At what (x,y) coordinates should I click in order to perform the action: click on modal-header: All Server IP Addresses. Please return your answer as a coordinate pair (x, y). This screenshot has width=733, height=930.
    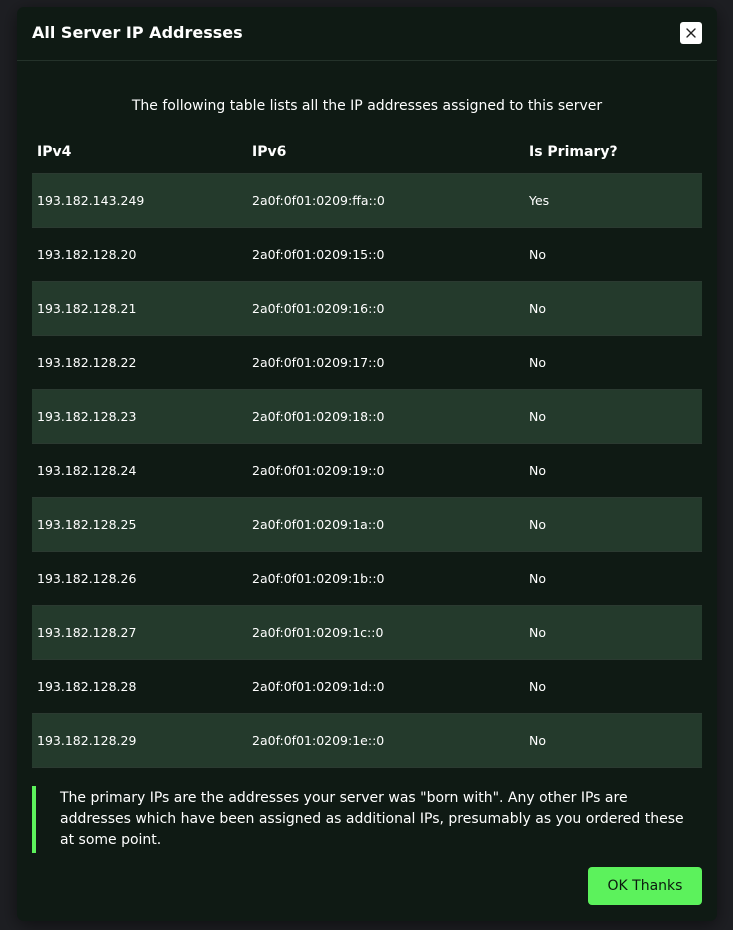
    Looking at the image, I should click on (367, 34).